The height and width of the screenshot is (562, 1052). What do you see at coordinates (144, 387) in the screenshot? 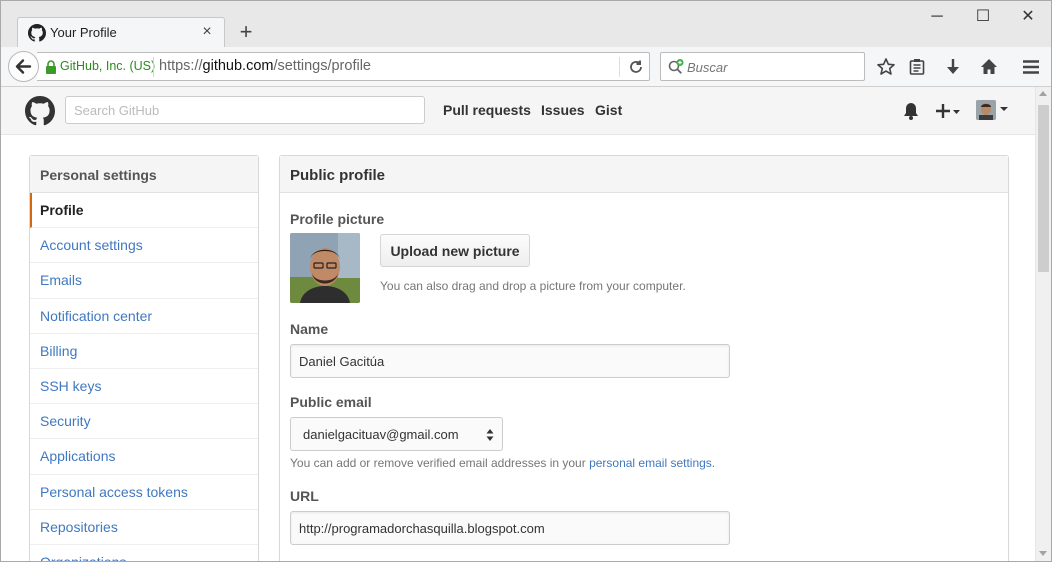
I see `sidebar-item-ssh-keys: SSH keys` at bounding box center [144, 387].